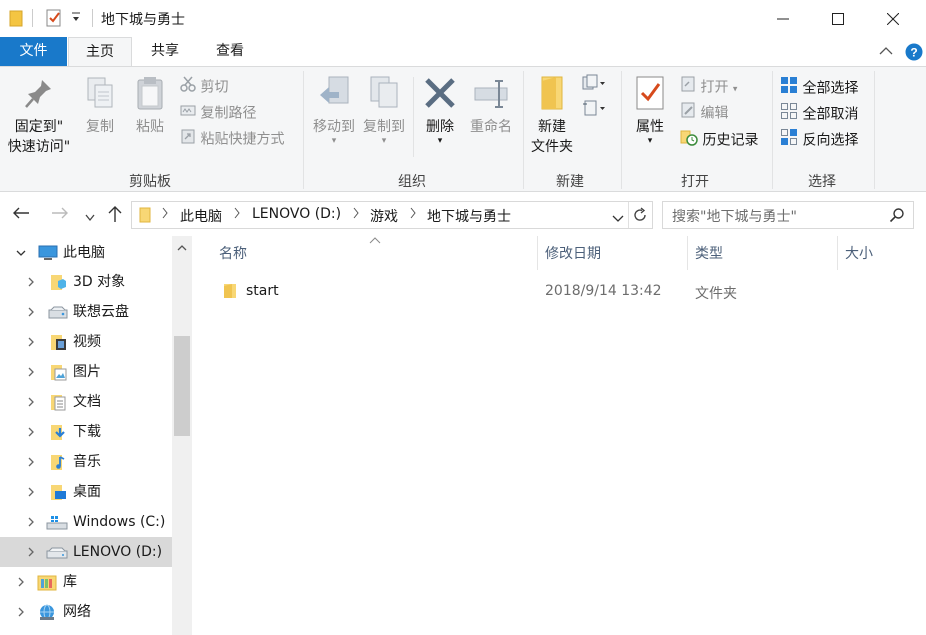 Image resolution: width=926 pixels, height=635 pixels. Describe the element at coordinates (86, 462) in the screenshot. I see `nav-item-music: 音乐` at that location.